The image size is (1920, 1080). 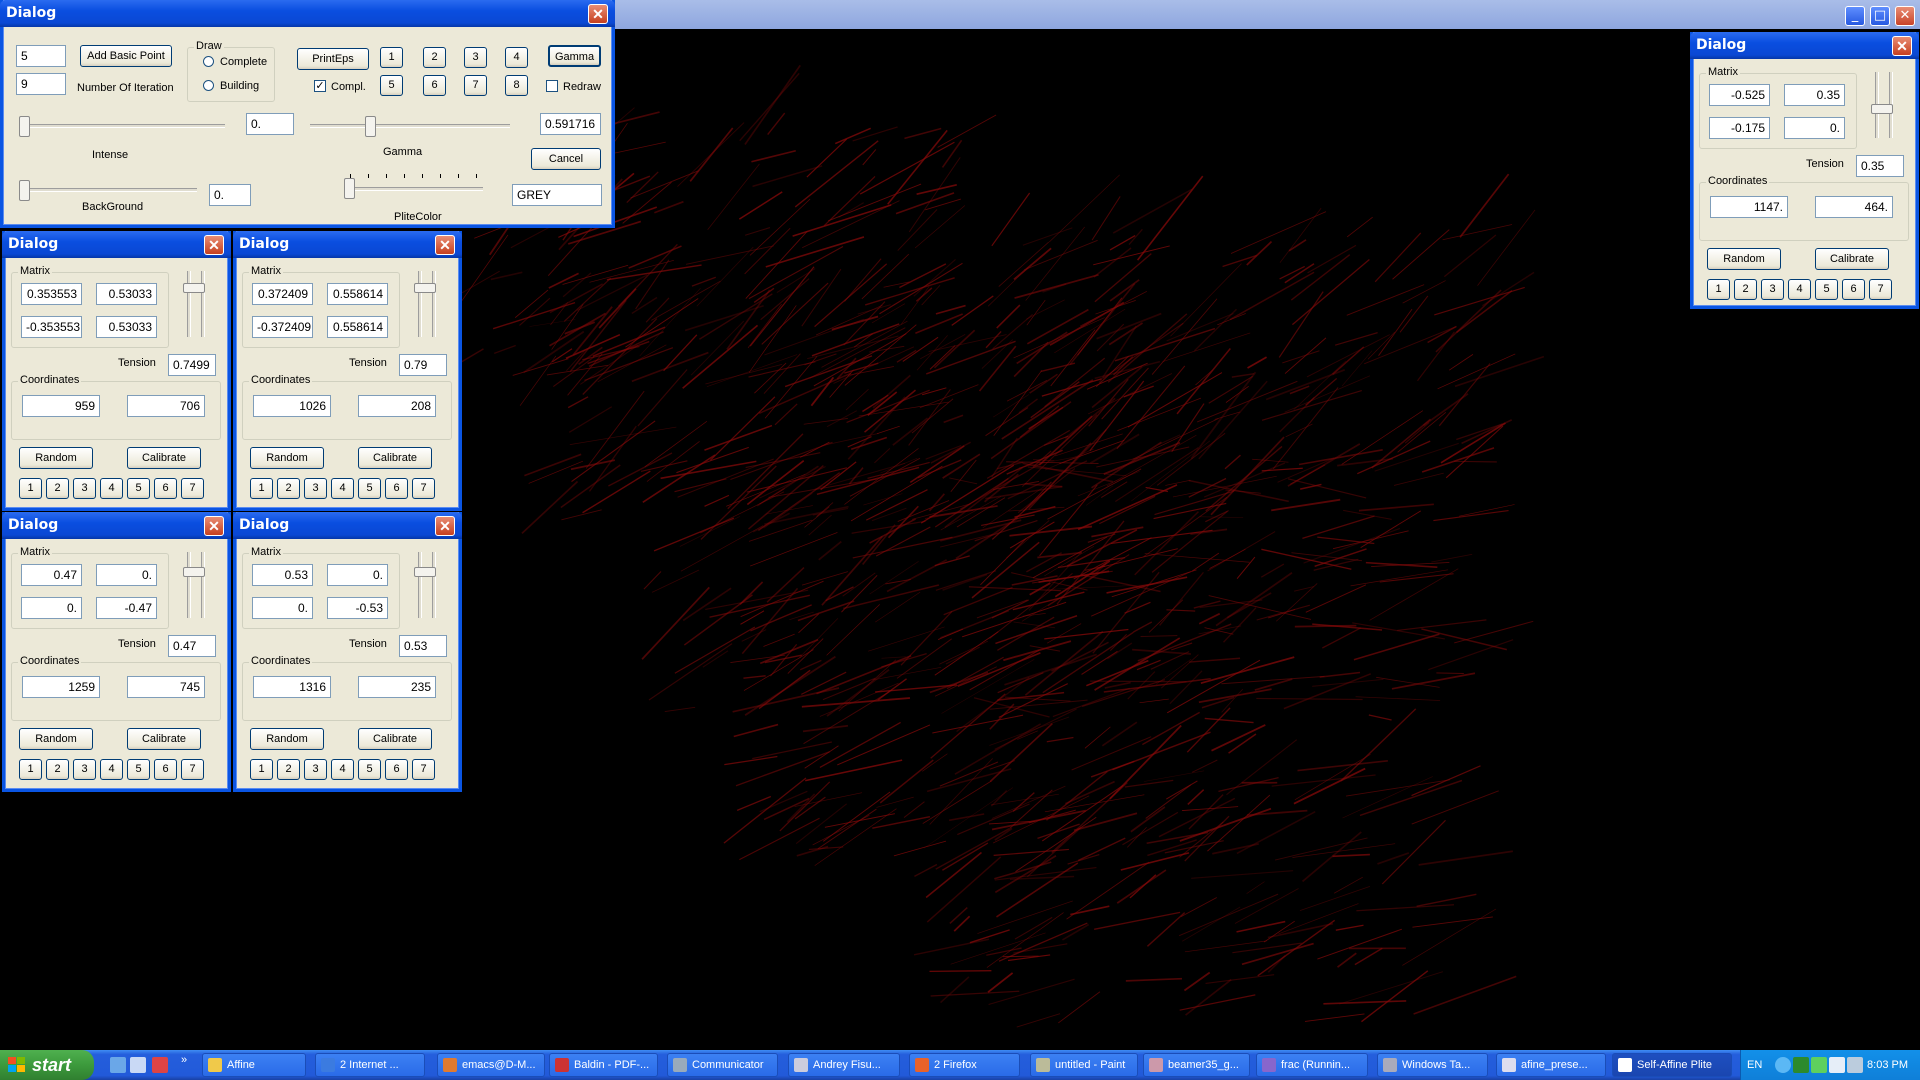 I want to click on plitecolor-slider-thumb, so click(x=349, y=188).